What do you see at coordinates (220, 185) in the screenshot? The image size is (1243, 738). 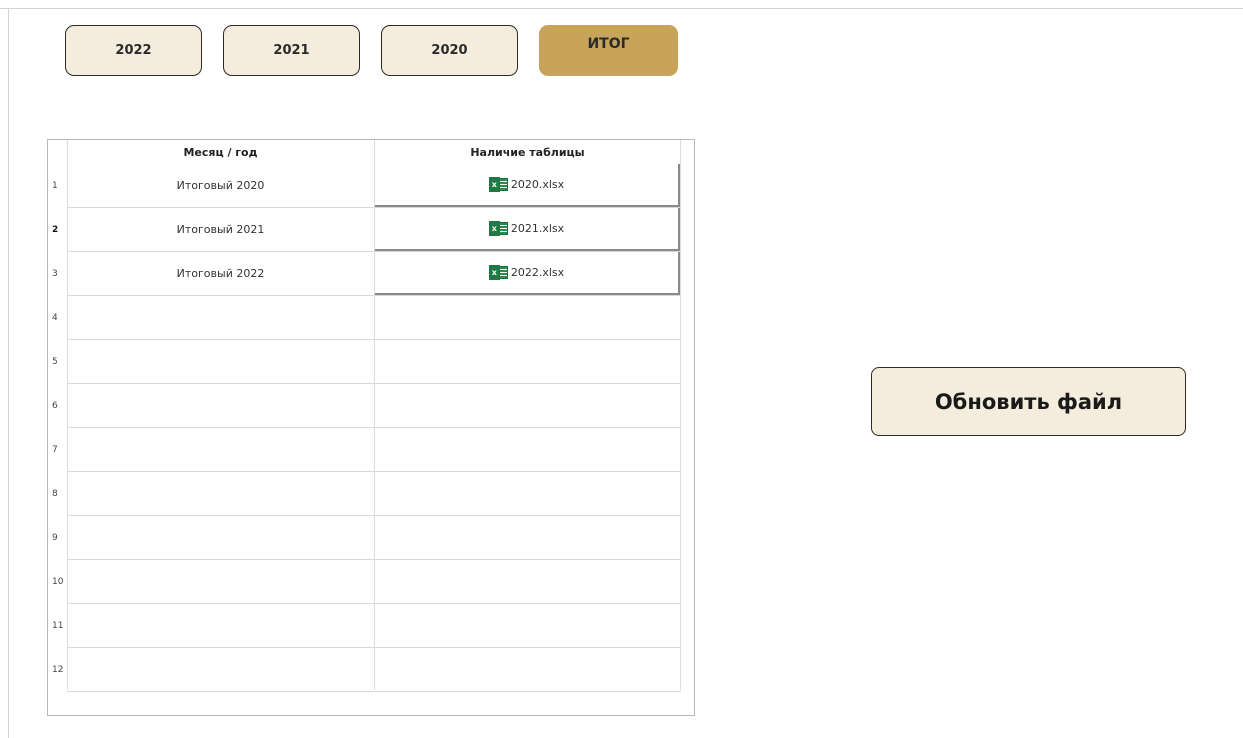 I see `period-cell: Итоговый 2020` at bounding box center [220, 185].